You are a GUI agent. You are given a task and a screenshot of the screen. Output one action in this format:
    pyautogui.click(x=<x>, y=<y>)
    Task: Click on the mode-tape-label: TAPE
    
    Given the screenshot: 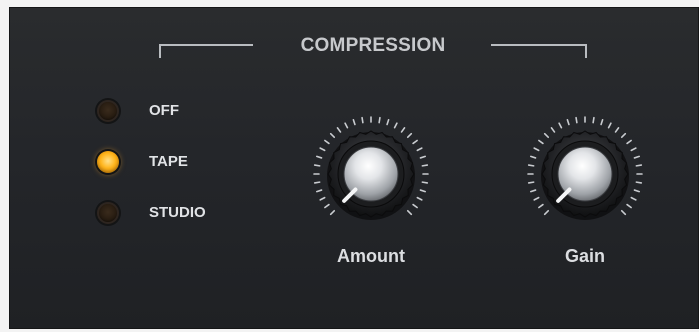 What is the action you would take?
    pyautogui.click(x=168, y=161)
    